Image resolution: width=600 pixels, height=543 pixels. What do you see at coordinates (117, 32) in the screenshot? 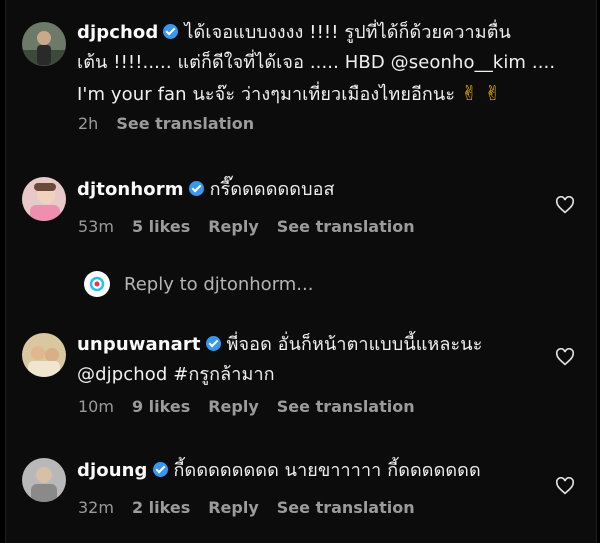
I see `username-djpchod: djpchod` at bounding box center [117, 32].